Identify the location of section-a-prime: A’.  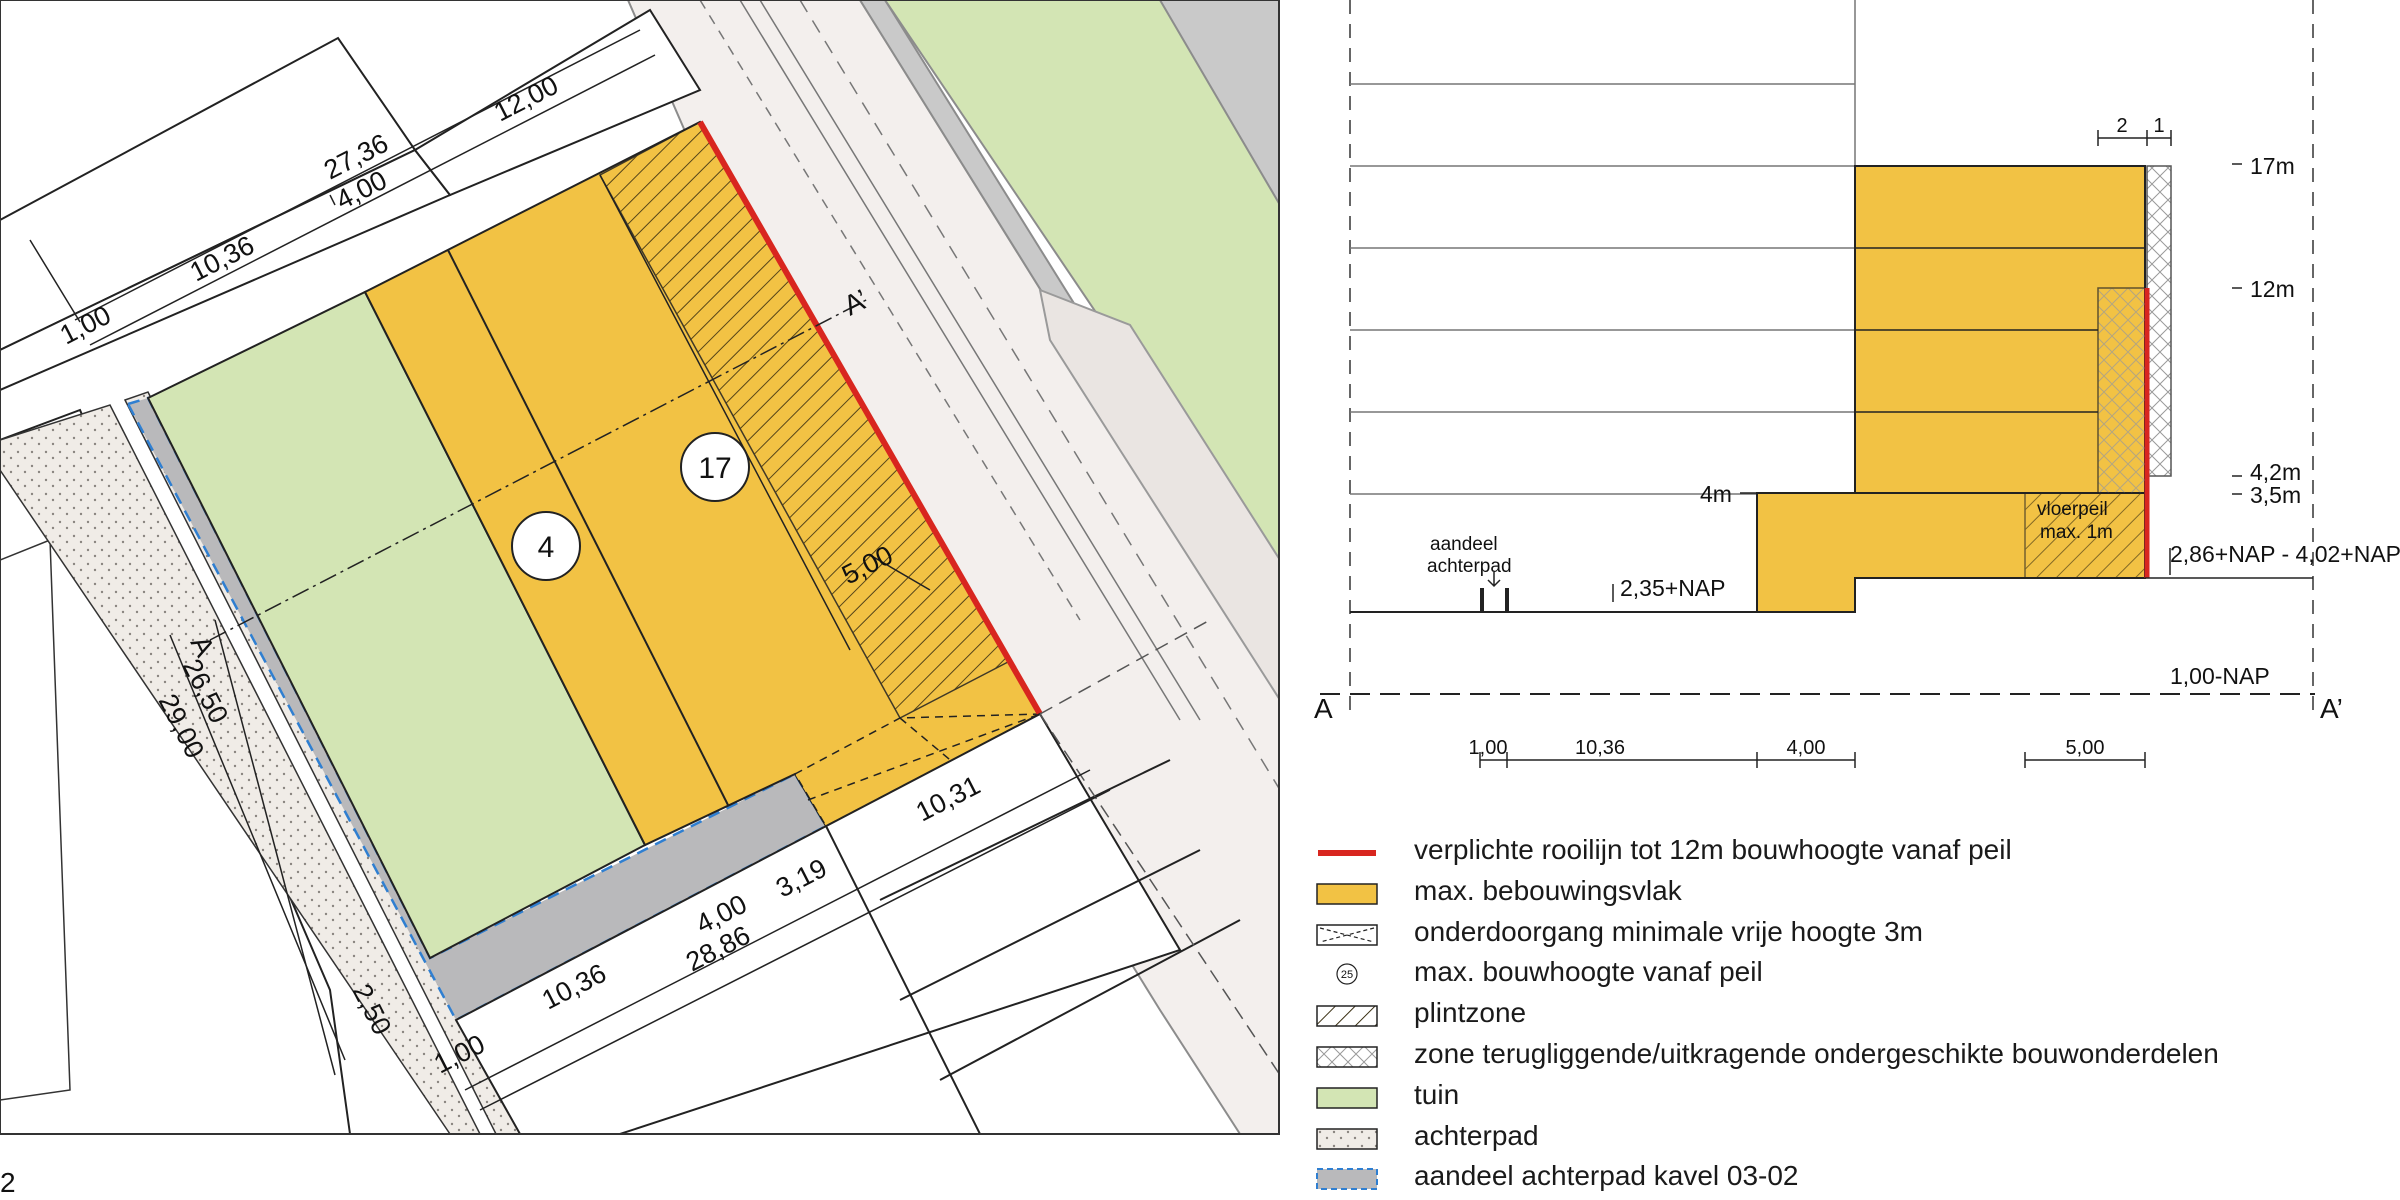
(2331, 708).